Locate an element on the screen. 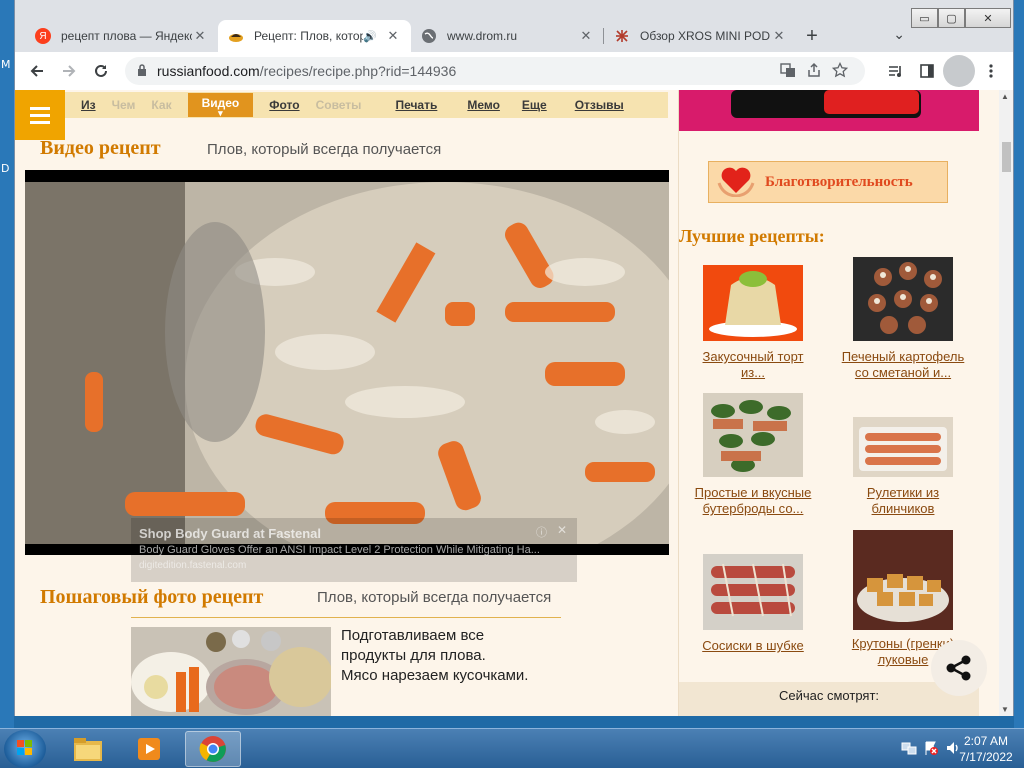 The width and height of the screenshot is (1024, 768). globe-icon is located at coordinates (429, 36).